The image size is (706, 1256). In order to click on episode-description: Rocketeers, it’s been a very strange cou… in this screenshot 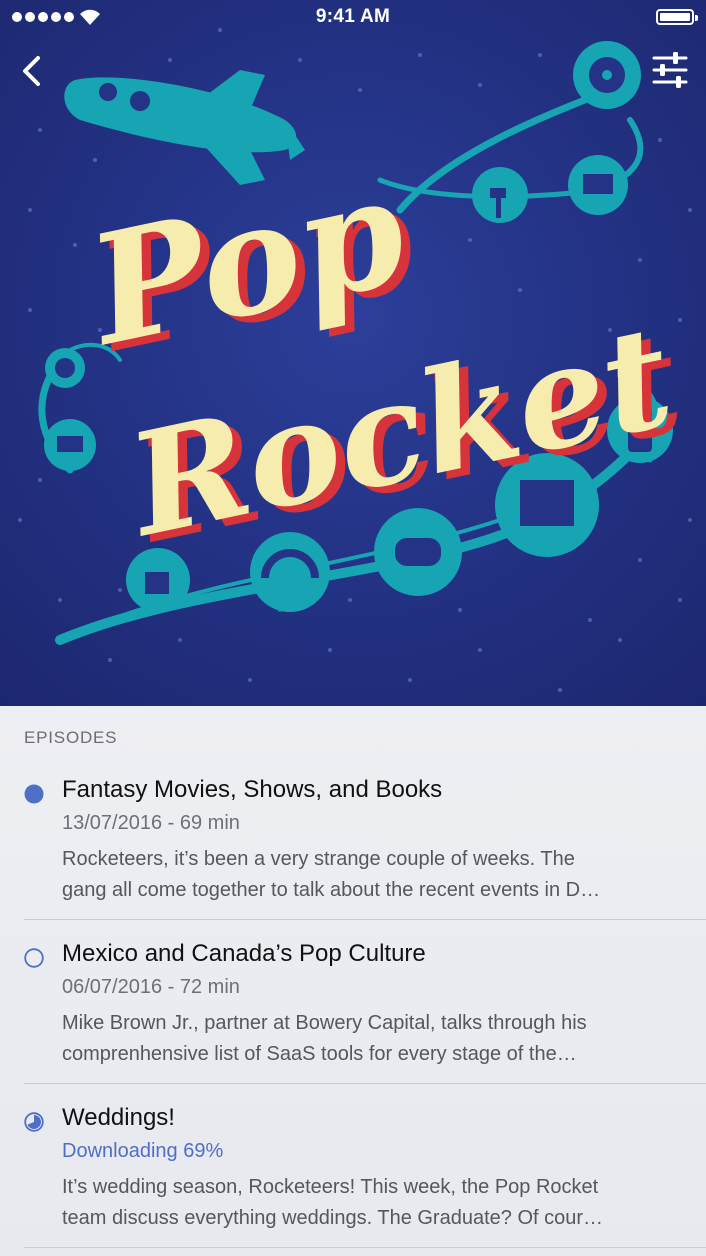, I will do `click(374, 875)`.